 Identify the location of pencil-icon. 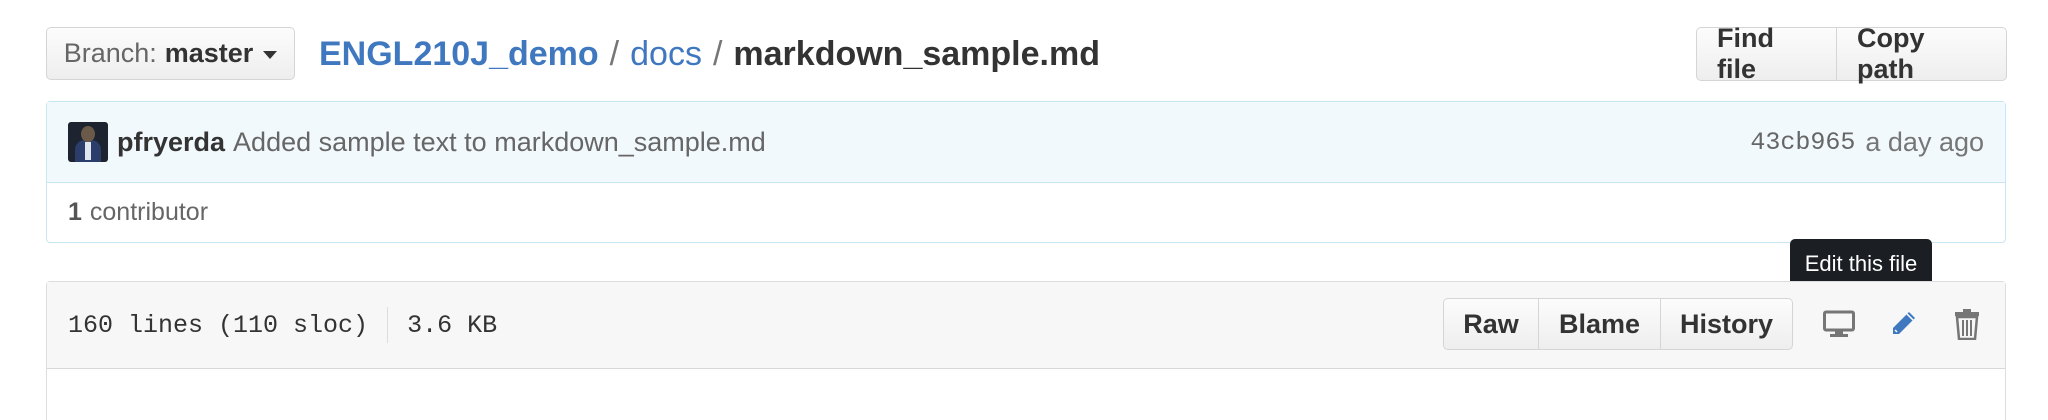
(1903, 324).